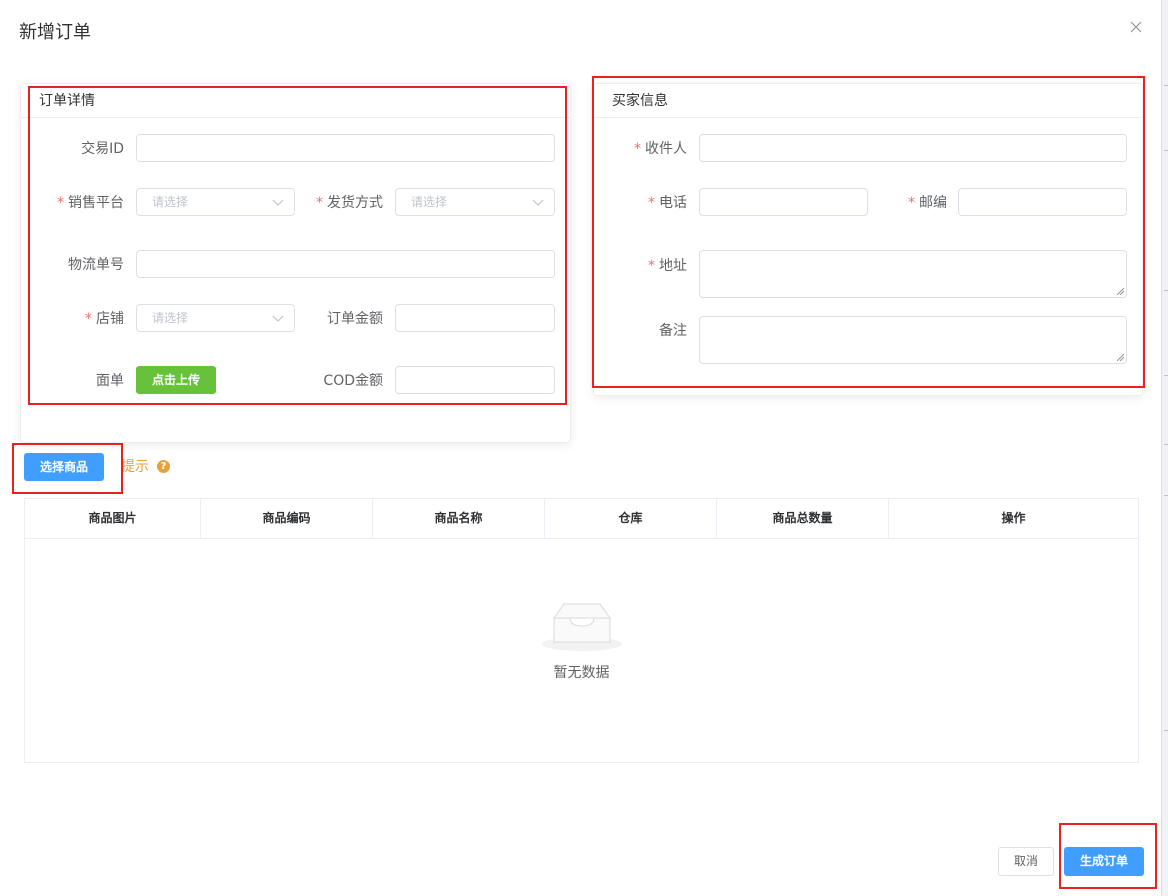  What do you see at coordinates (113, 518) in the screenshot?
I see `column-header-image: 商品图片` at bounding box center [113, 518].